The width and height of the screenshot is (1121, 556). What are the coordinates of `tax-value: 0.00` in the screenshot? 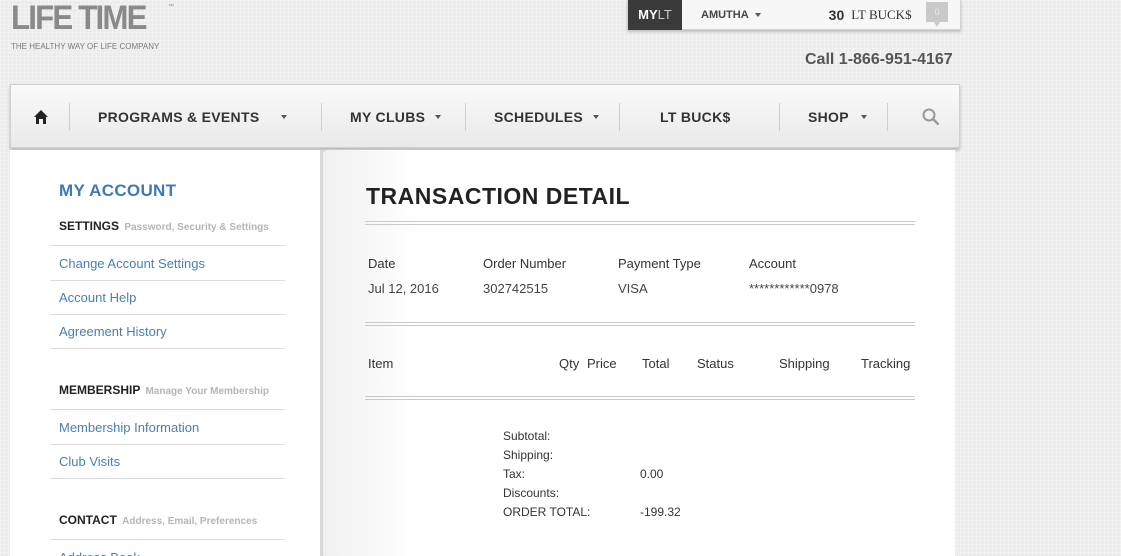 It's located at (652, 474).